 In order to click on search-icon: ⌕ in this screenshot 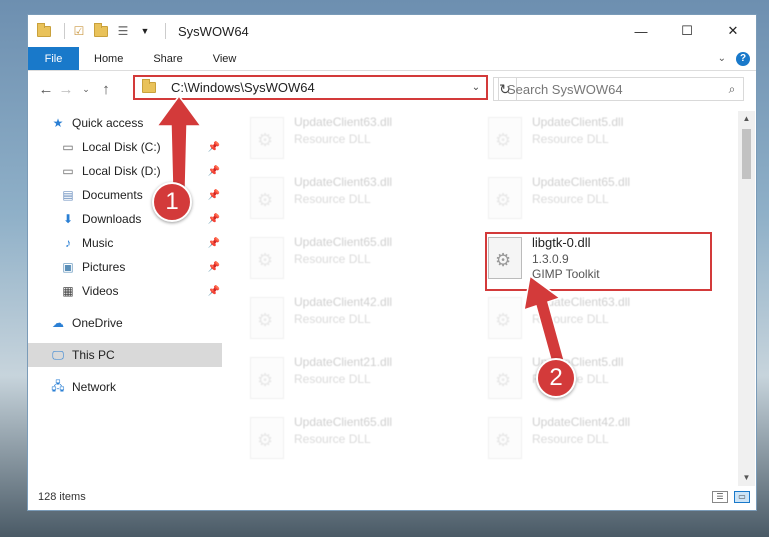, I will do `click(732, 88)`.